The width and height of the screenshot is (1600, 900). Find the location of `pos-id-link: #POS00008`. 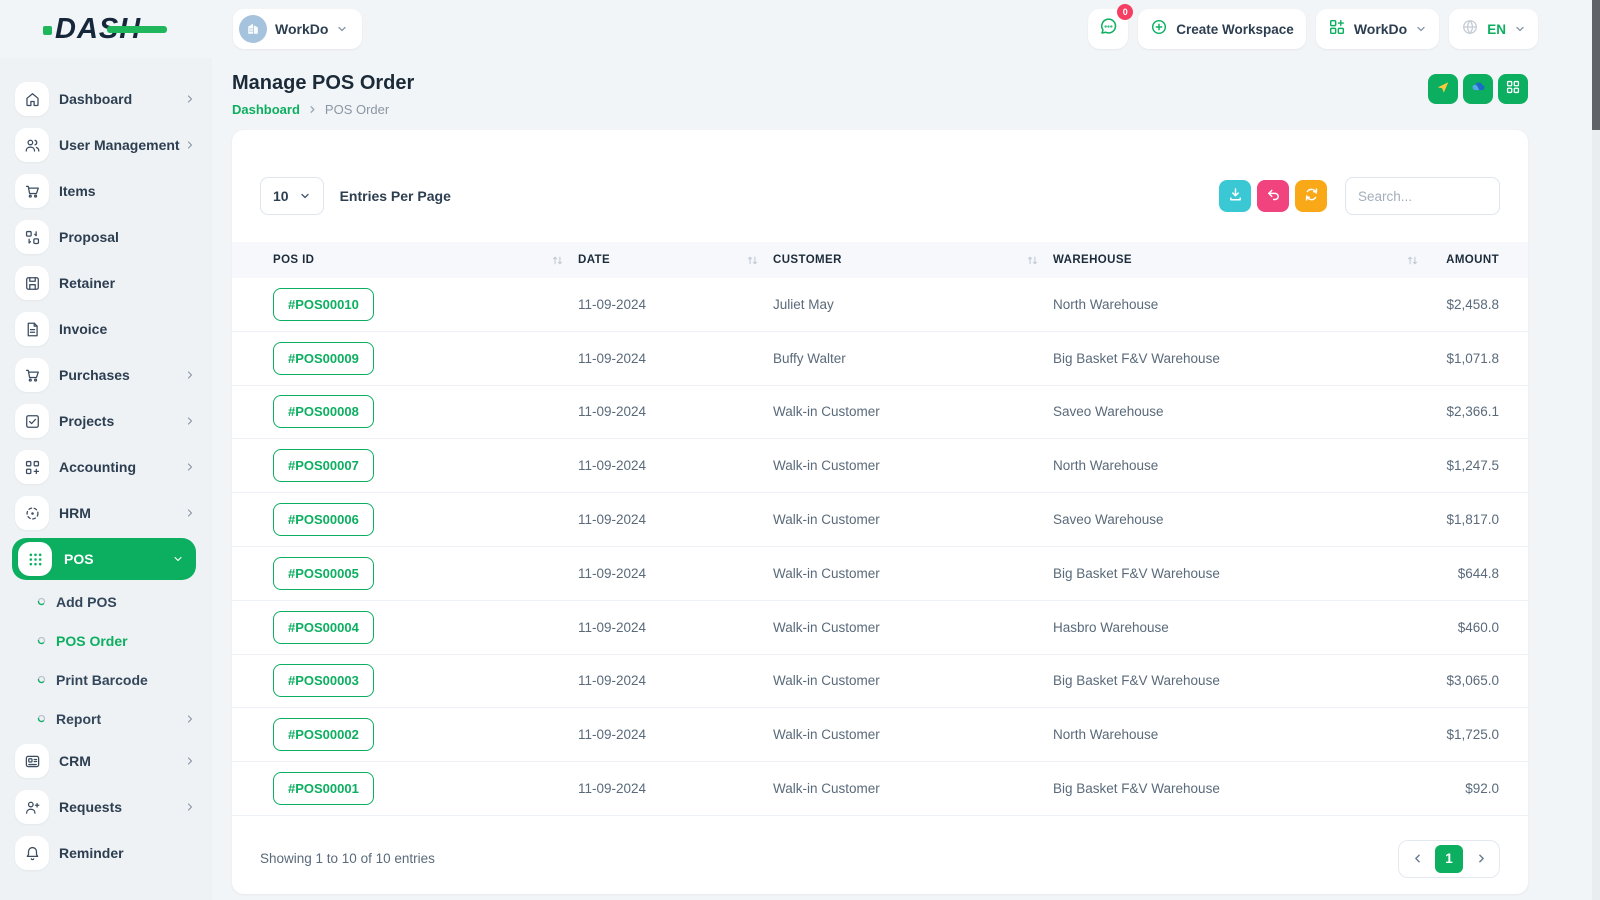

pos-id-link: #POS00008 is located at coordinates (323, 412).